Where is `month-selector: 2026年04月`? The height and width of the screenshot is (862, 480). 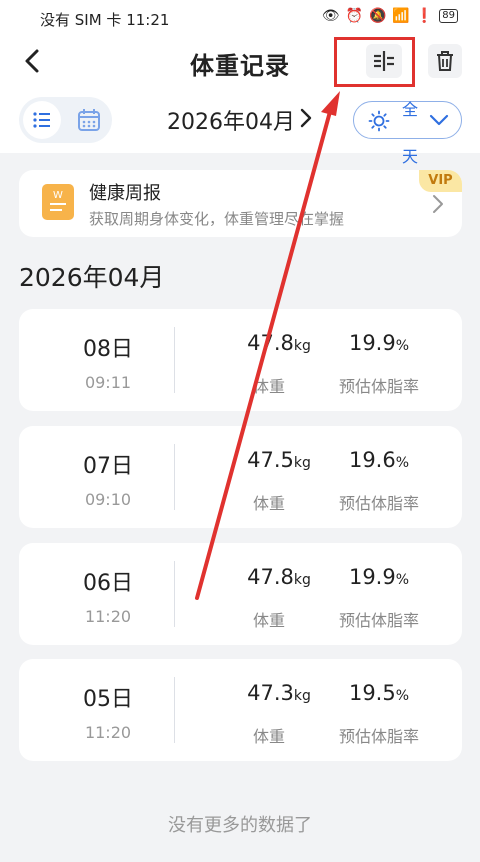 month-selector: 2026年04月 is located at coordinates (239, 120).